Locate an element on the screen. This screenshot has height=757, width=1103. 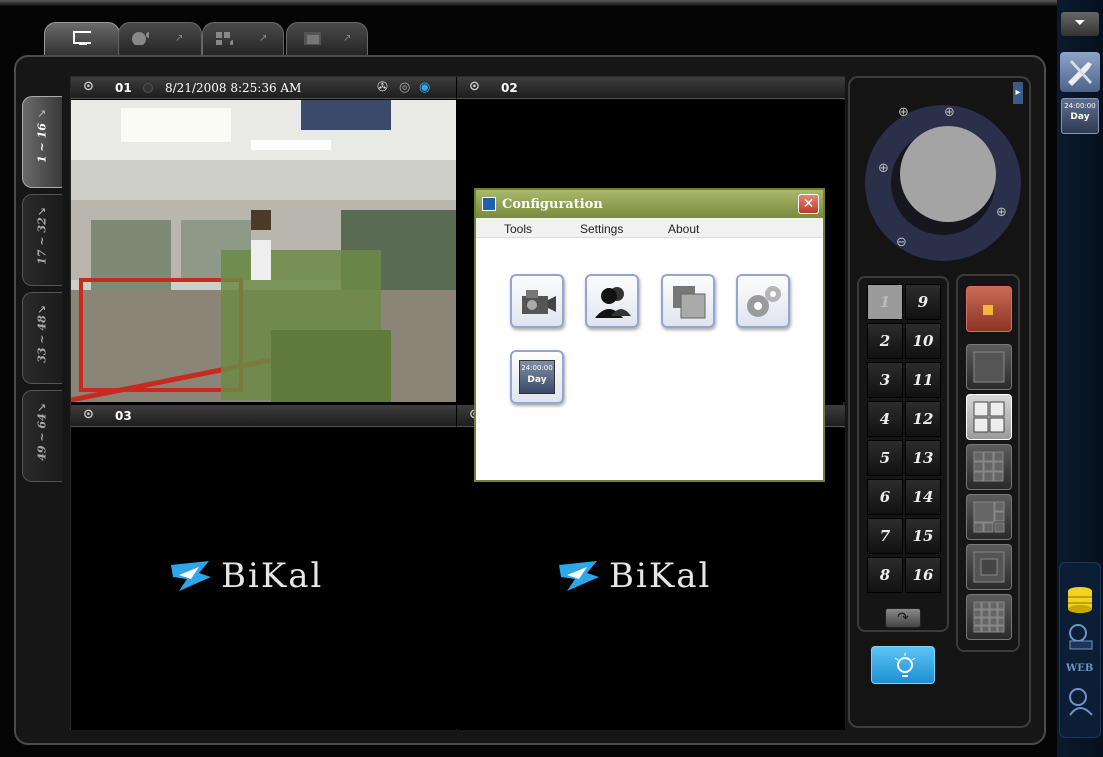
monitor-icon is located at coordinates (82, 38).